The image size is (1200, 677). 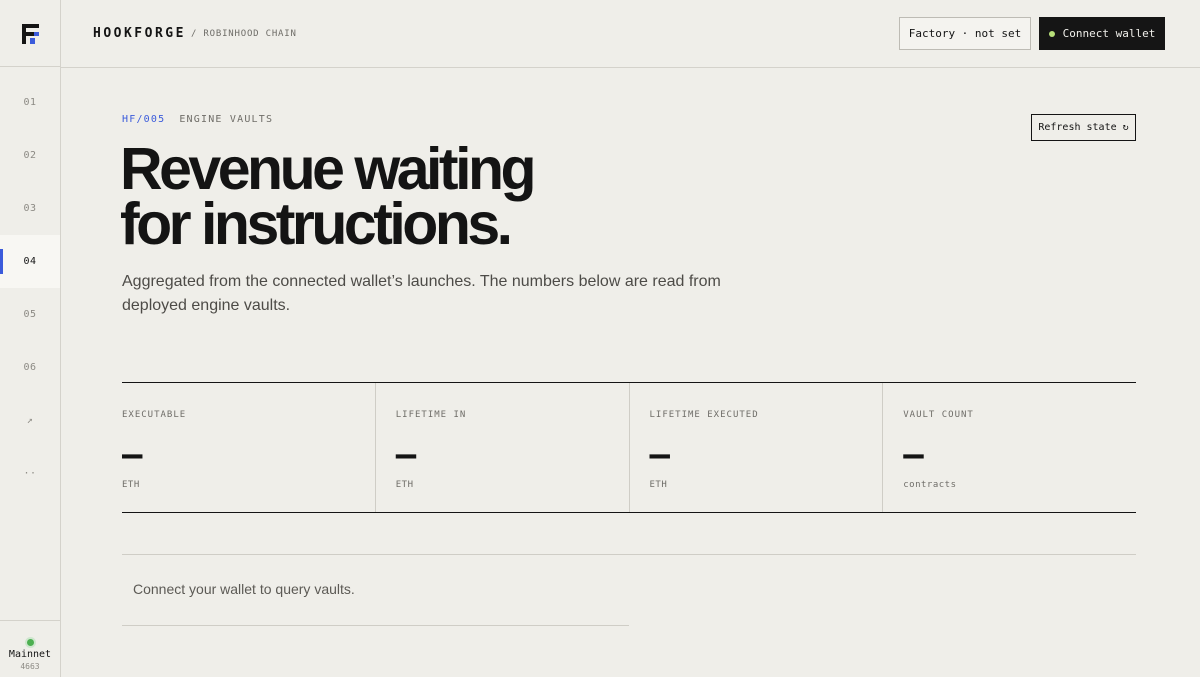 I want to click on hookforge-logo-icon, so click(x=30, y=34).